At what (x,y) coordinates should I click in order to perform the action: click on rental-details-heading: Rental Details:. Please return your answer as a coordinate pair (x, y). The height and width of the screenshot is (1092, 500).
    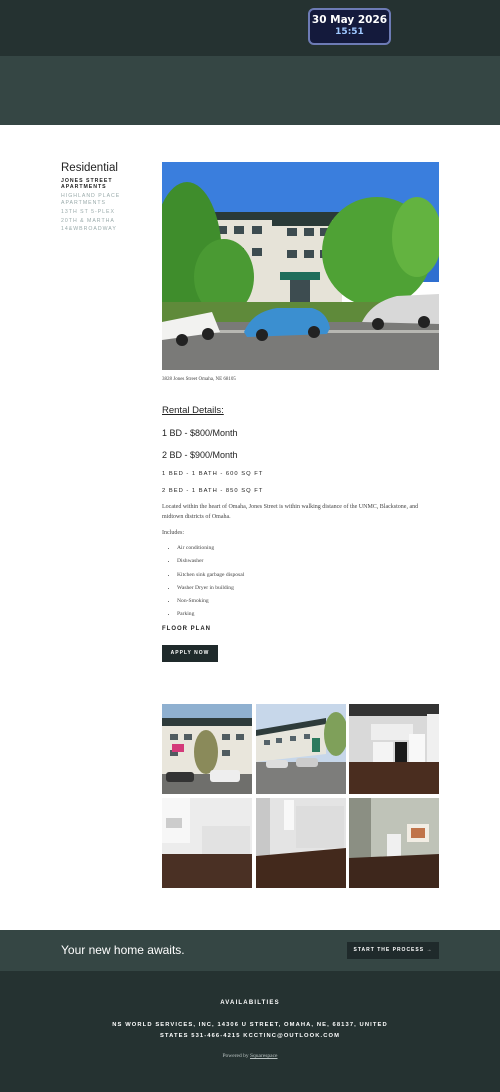
    Looking at the image, I should click on (193, 410).